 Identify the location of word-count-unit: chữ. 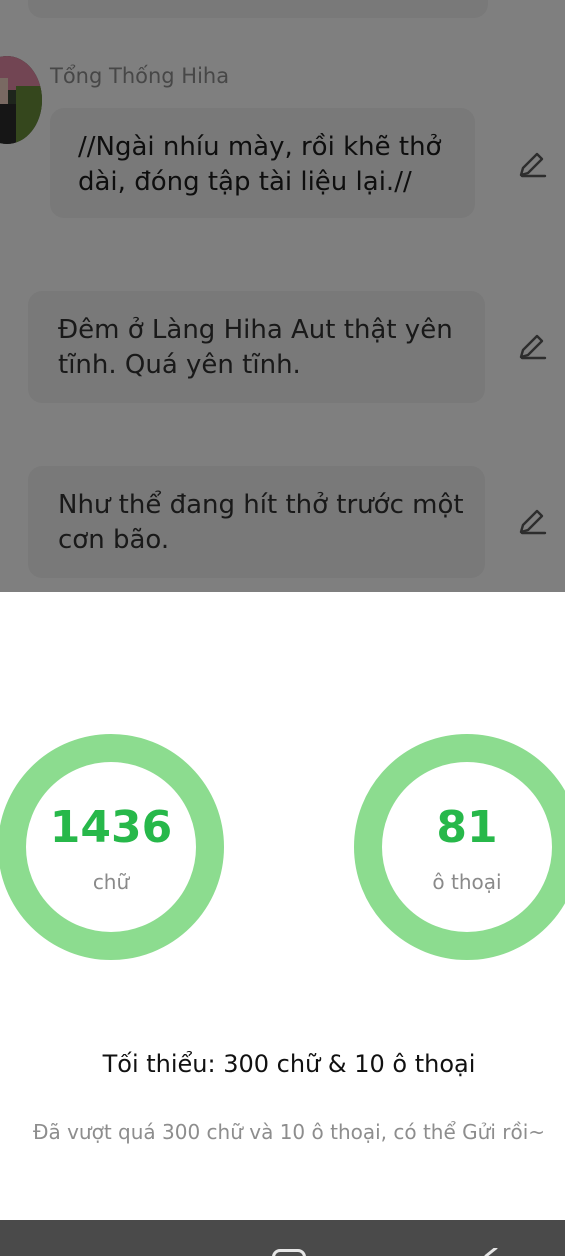
(111, 882).